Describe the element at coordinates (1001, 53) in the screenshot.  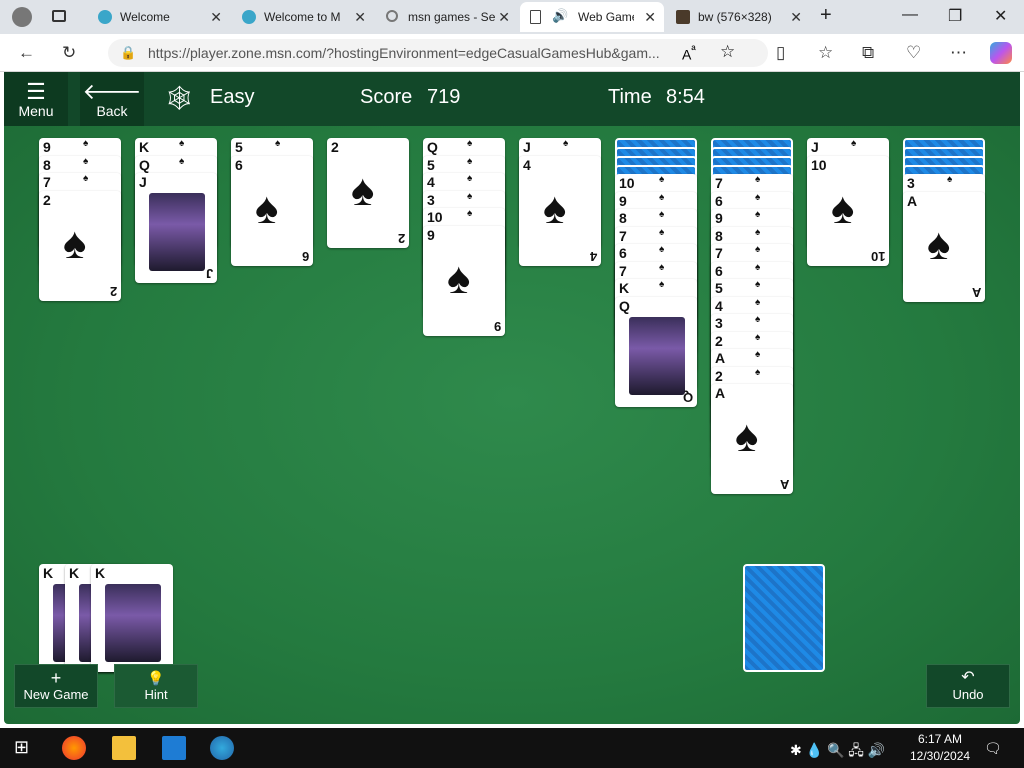
I see `copilot-icon` at that location.